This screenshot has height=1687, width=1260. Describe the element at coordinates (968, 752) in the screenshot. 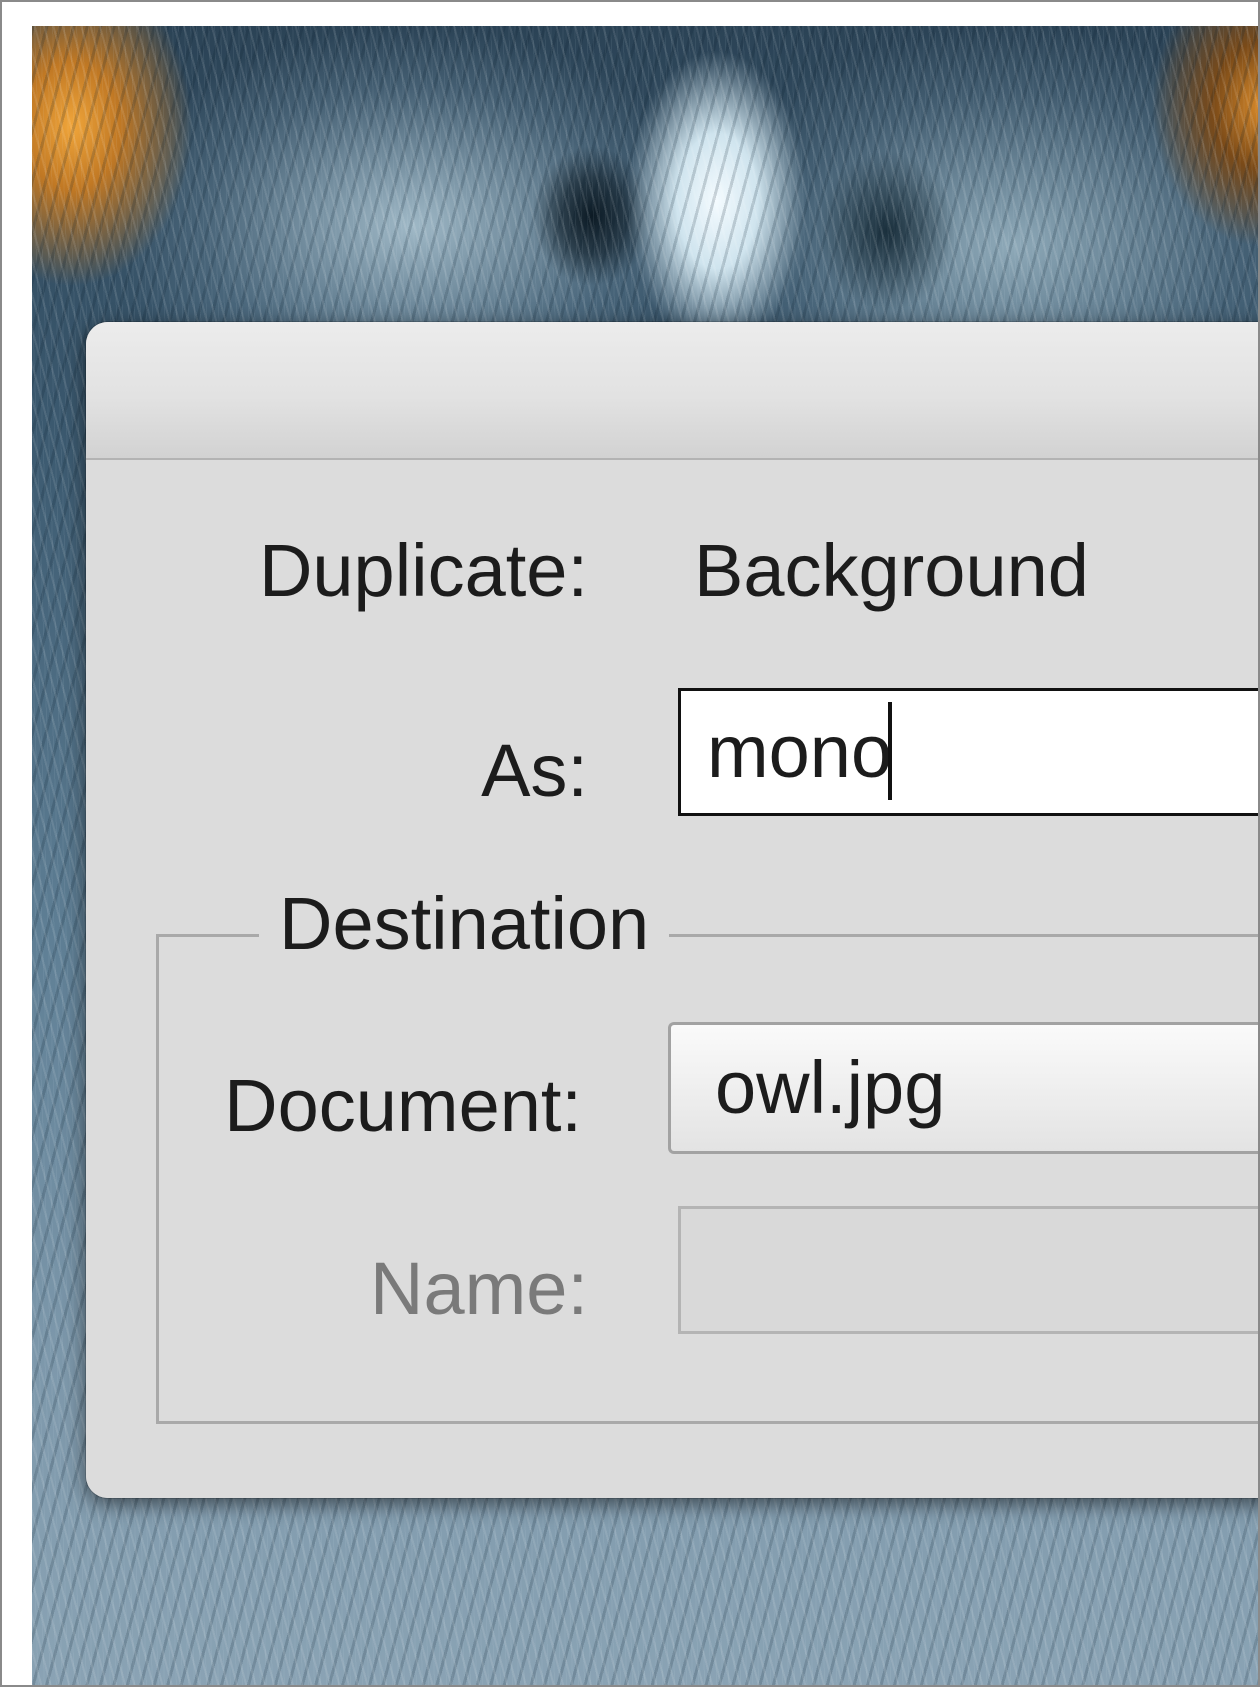

I see `as-name-input: mono` at that location.